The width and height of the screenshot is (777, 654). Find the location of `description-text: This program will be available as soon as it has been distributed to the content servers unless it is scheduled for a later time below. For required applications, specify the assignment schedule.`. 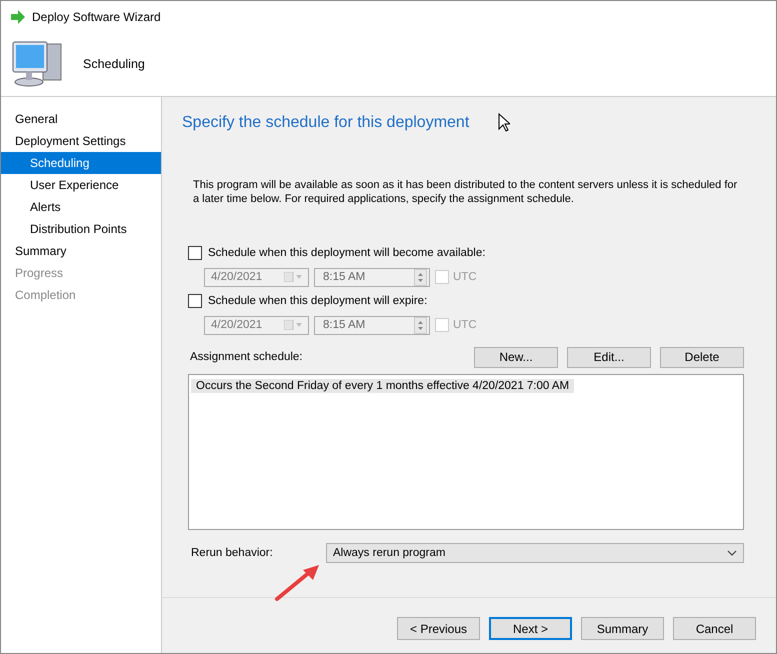

description-text: This program will be available as soon as it has been distributed to the content servers unless it is scheduled for a later time below. For required applications, specify the assignment schedule. is located at coordinates (465, 192).